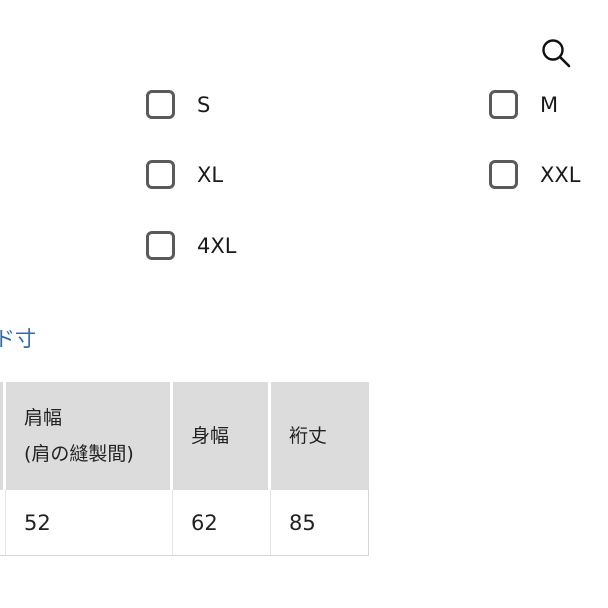 This screenshot has width=608, height=608. I want to click on search-icon, so click(556, 53).